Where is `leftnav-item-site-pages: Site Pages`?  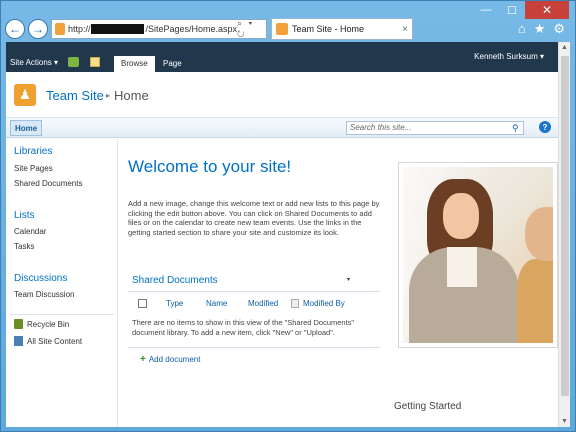
leftnav-item-site-pages: Site Pages is located at coordinates (33, 168).